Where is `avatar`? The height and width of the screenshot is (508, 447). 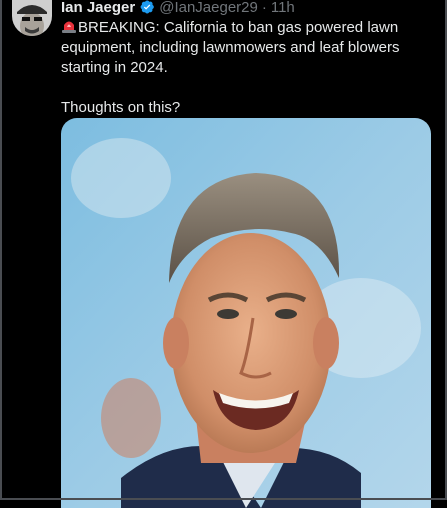 avatar is located at coordinates (32, 18).